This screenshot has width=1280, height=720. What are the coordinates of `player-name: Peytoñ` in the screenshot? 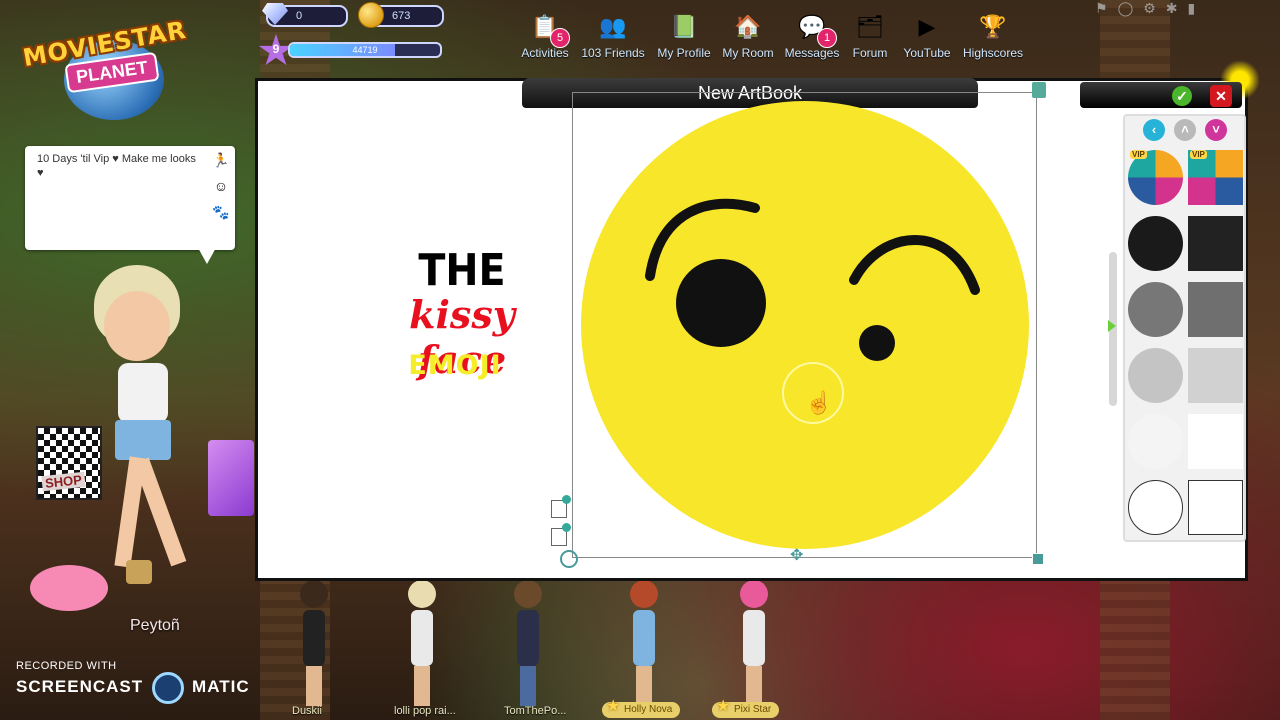 It's located at (155, 625).